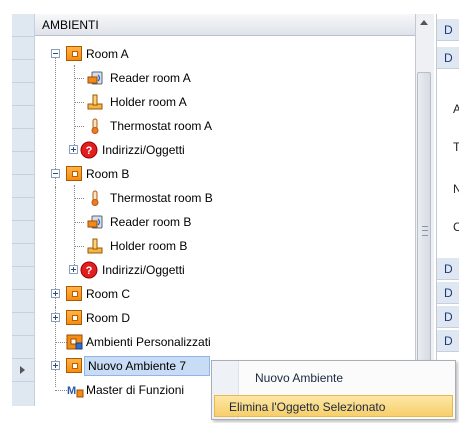 Image resolution: width=459 pixels, height=423 pixels. What do you see at coordinates (108, 318) in the screenshot?
I see `tree-item-label: Room D` at bounding box center [108, 318].